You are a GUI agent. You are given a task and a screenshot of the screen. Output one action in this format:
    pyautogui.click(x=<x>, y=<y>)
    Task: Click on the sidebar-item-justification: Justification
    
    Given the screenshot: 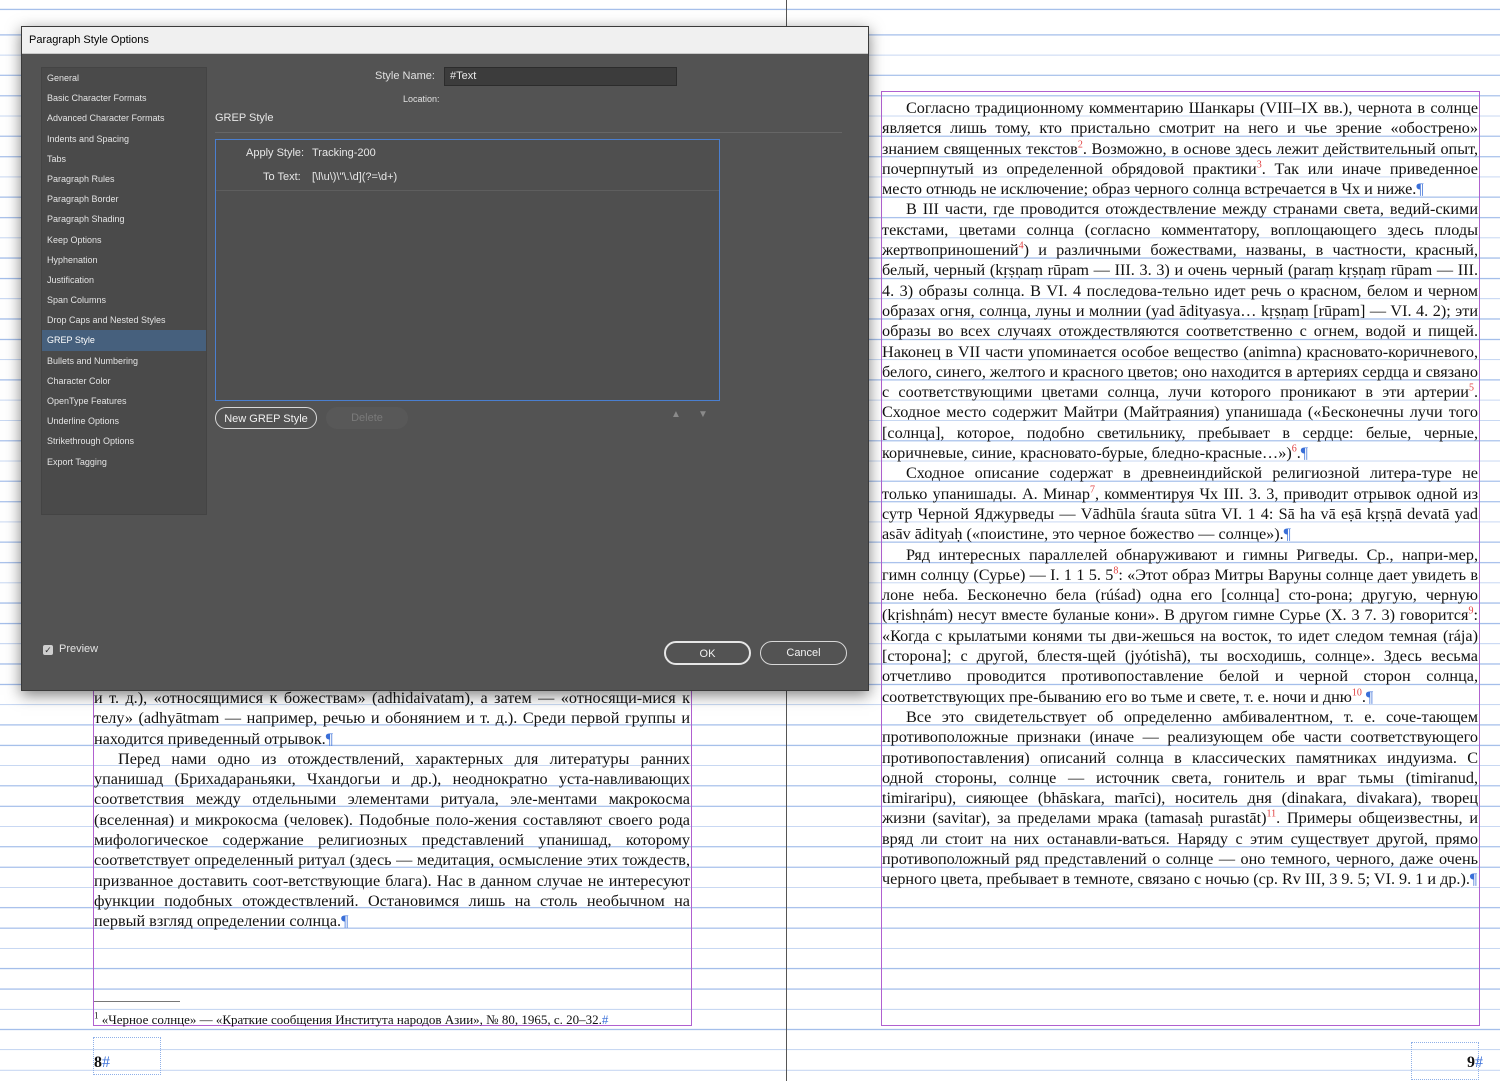 What is the action you would take?
    pyautogui.click(x=124, y=280)
    